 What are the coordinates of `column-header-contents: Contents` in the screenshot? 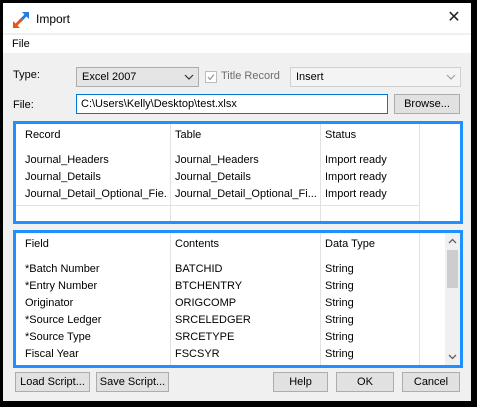 It's located at (197, 244).